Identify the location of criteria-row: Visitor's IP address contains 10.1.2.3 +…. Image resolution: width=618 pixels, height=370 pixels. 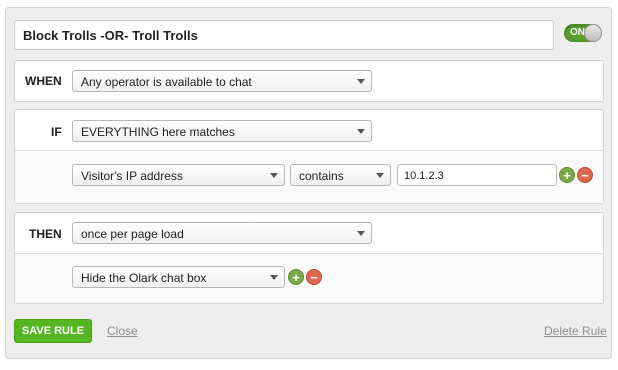
(309, 177).